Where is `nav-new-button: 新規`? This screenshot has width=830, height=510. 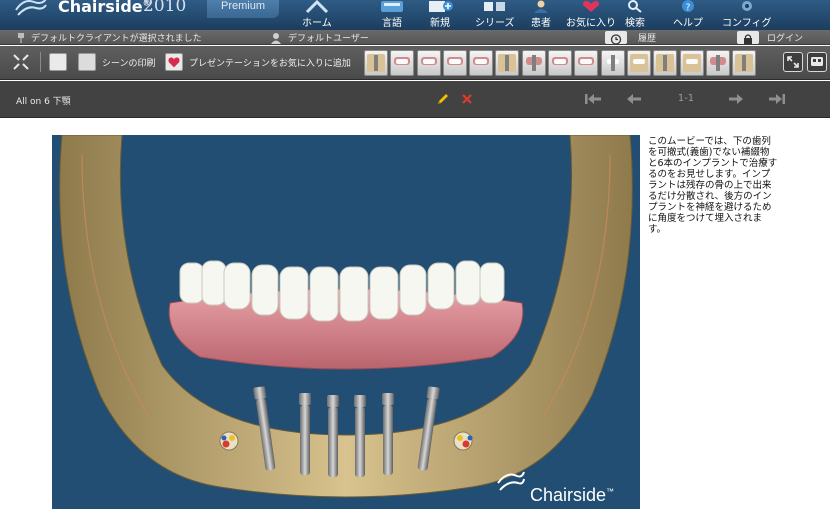
nav-new-button: 新規 is located at coordinates (440, 15).